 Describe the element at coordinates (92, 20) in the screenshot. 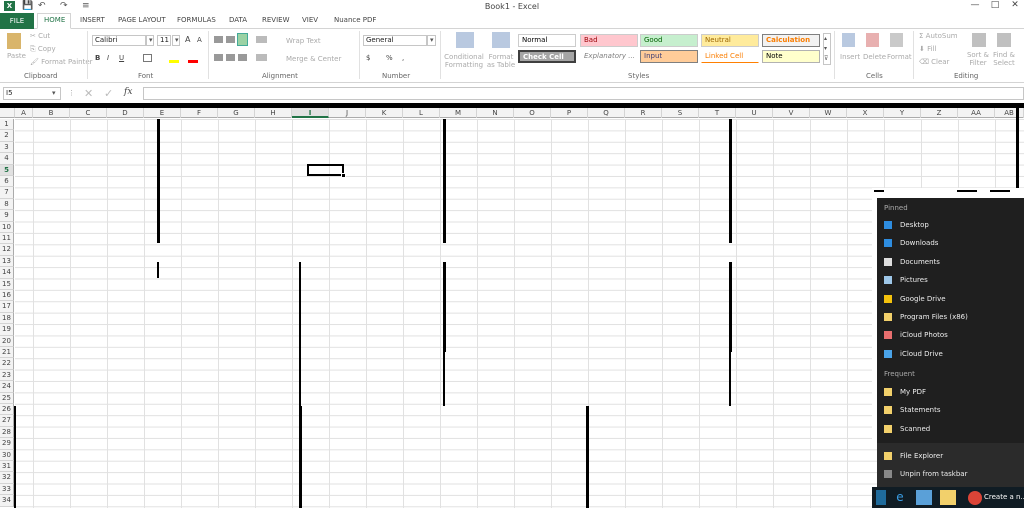

I see `tab-insert: INSERT` at that location.